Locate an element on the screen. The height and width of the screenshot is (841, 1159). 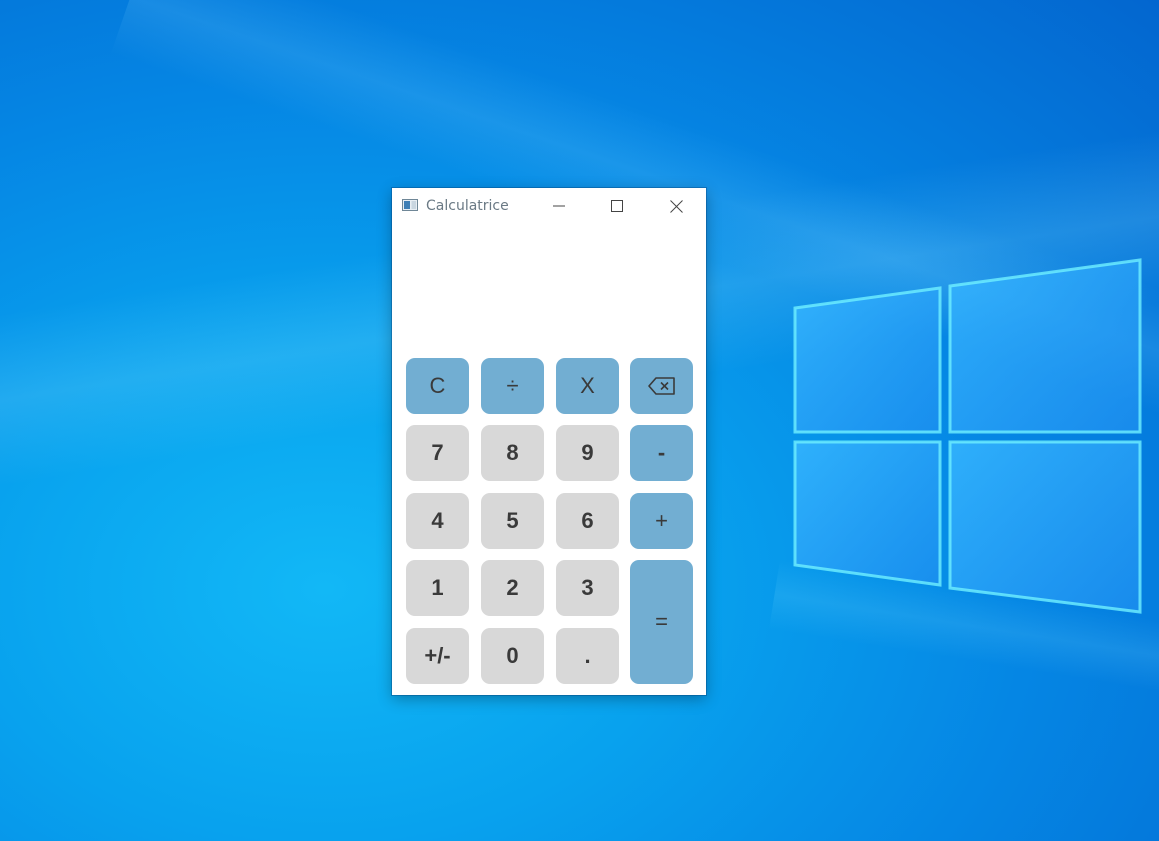
digit-3-button: 3 is located at coordinates (587, 588).